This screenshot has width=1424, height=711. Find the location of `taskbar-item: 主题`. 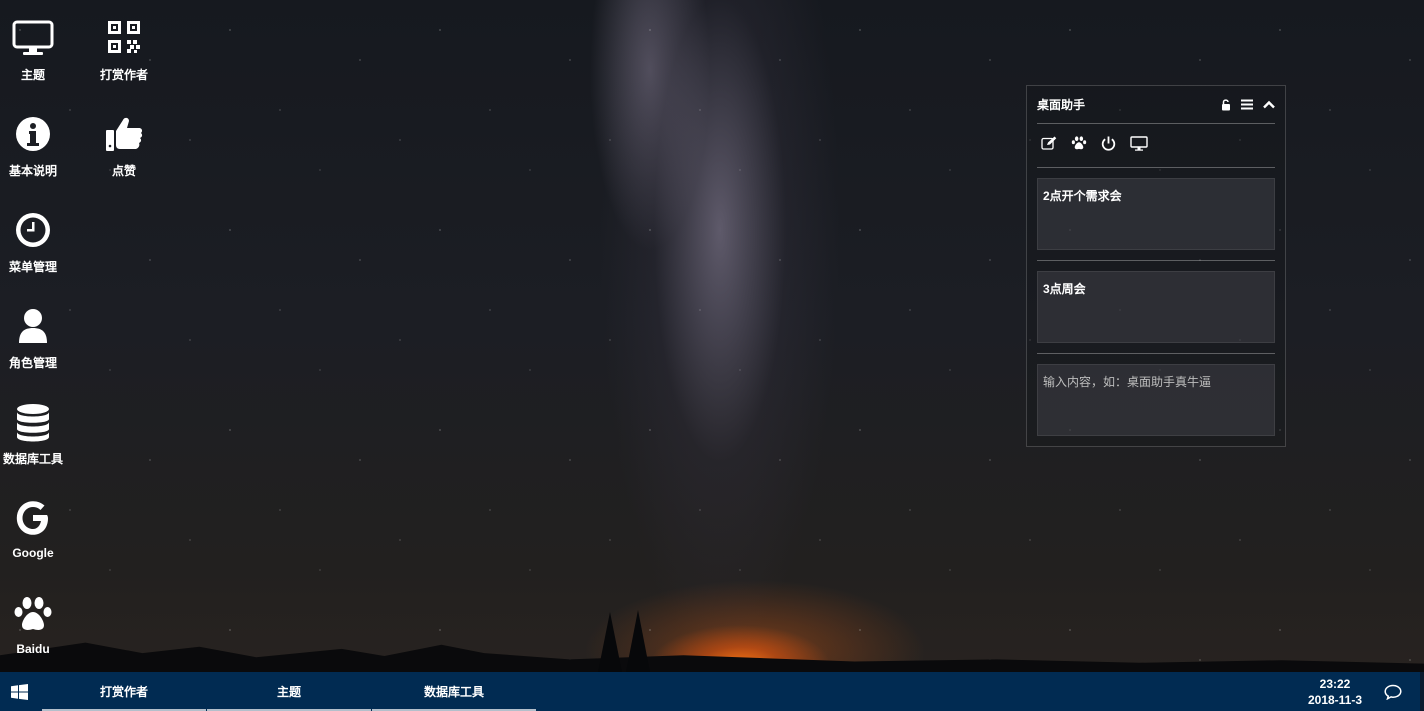

taskbar-item: 主题 is located at coordinates (289, 691).